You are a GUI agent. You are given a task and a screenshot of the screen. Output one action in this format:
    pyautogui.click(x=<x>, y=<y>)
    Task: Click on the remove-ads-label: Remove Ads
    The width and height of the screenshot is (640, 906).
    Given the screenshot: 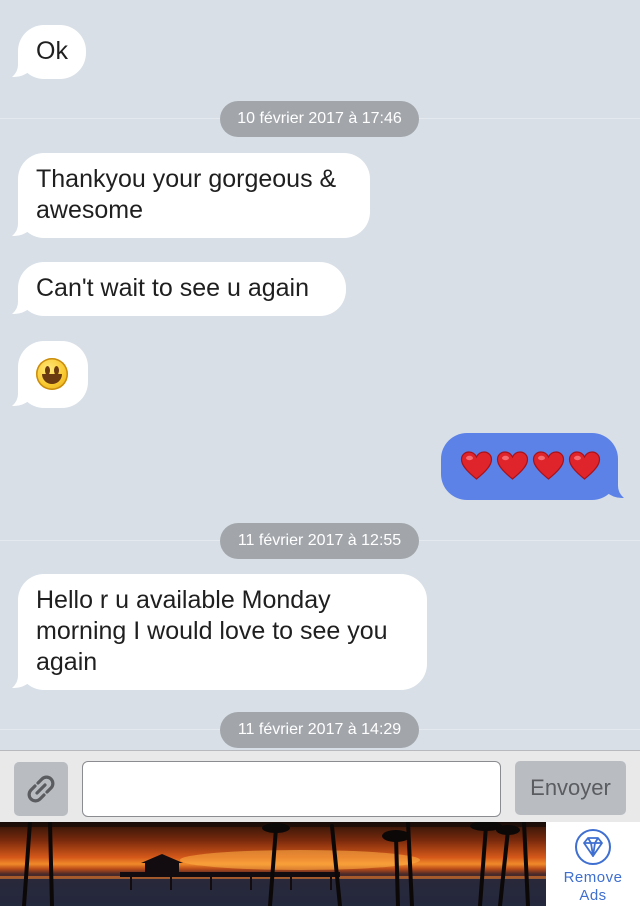 What is the action you would take?
    pyautogui.click(x=593, y=886)
    